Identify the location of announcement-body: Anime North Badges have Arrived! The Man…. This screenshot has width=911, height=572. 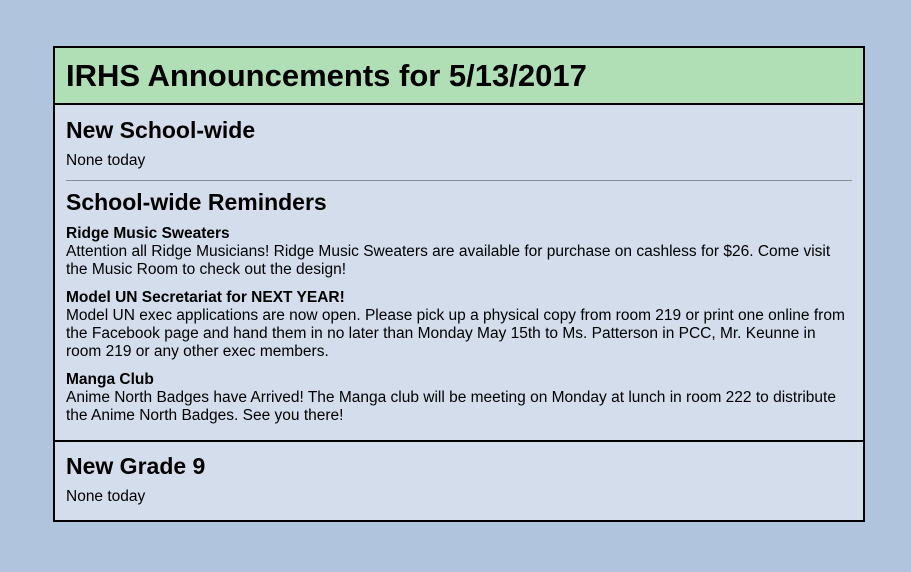
(451, 406).